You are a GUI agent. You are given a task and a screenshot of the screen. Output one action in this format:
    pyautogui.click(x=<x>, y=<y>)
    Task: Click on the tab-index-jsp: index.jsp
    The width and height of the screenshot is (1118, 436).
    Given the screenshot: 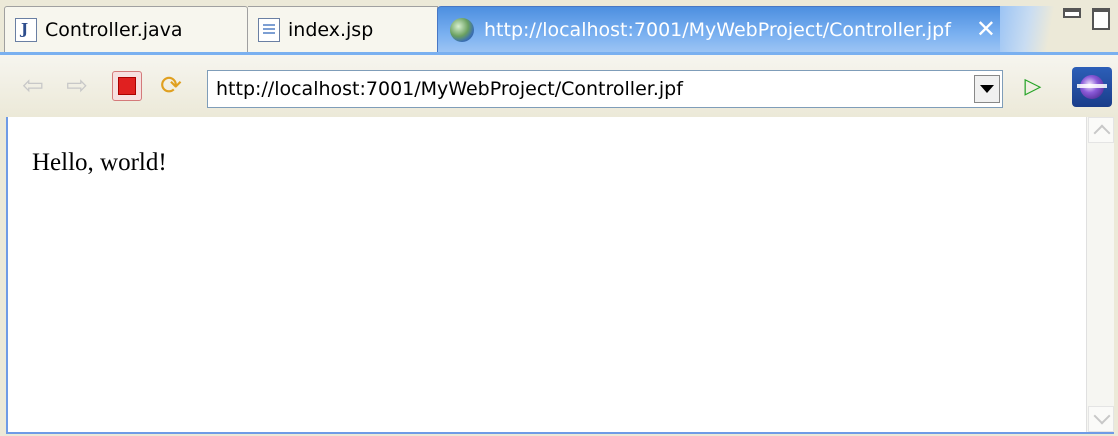 What is the action you would take?
    pyautogui.click(x=343, y=29)
    